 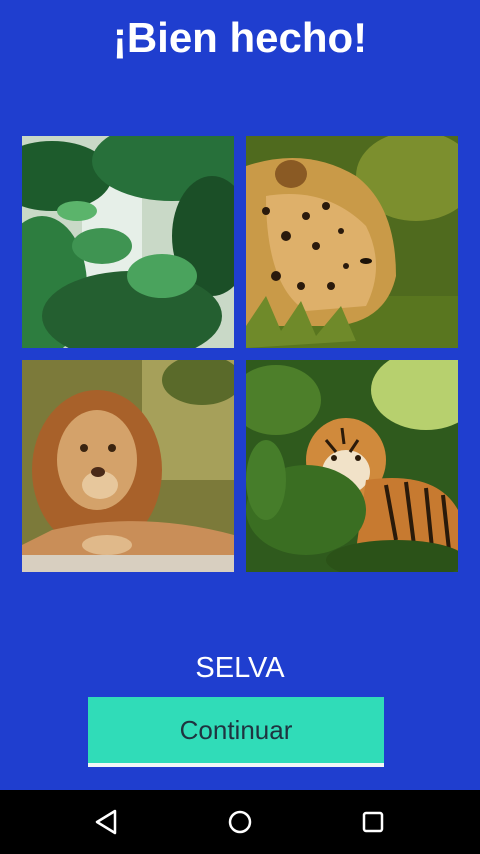 What do you see at coordinates (352, 242) in the screenshot?
I see `jaguar-photo` at bounding box center [352, 242].